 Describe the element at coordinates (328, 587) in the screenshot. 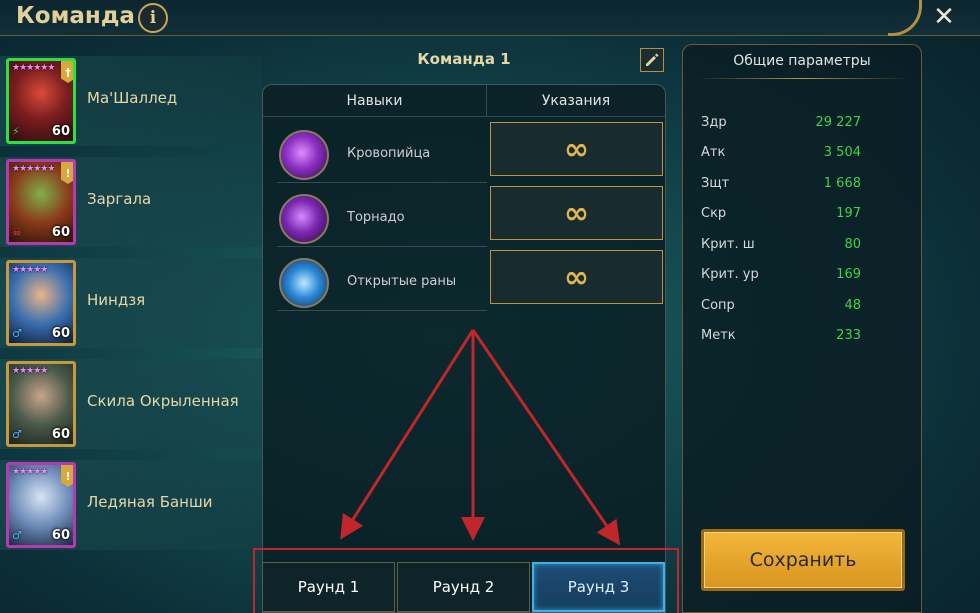

I see `tab-round-1: Раунд 1` at that location.